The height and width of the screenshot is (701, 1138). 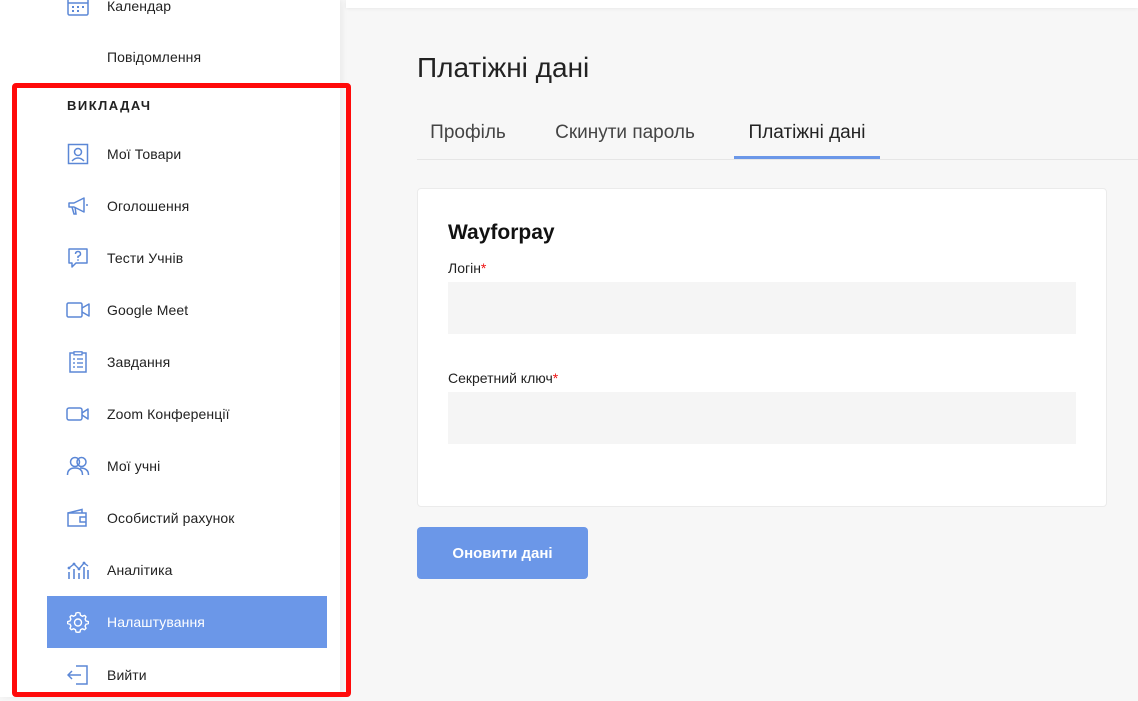 What do you see at coordinates (762, 418) in the screenshot?
I see `secret-key-input` at bounding box center [762, 418].